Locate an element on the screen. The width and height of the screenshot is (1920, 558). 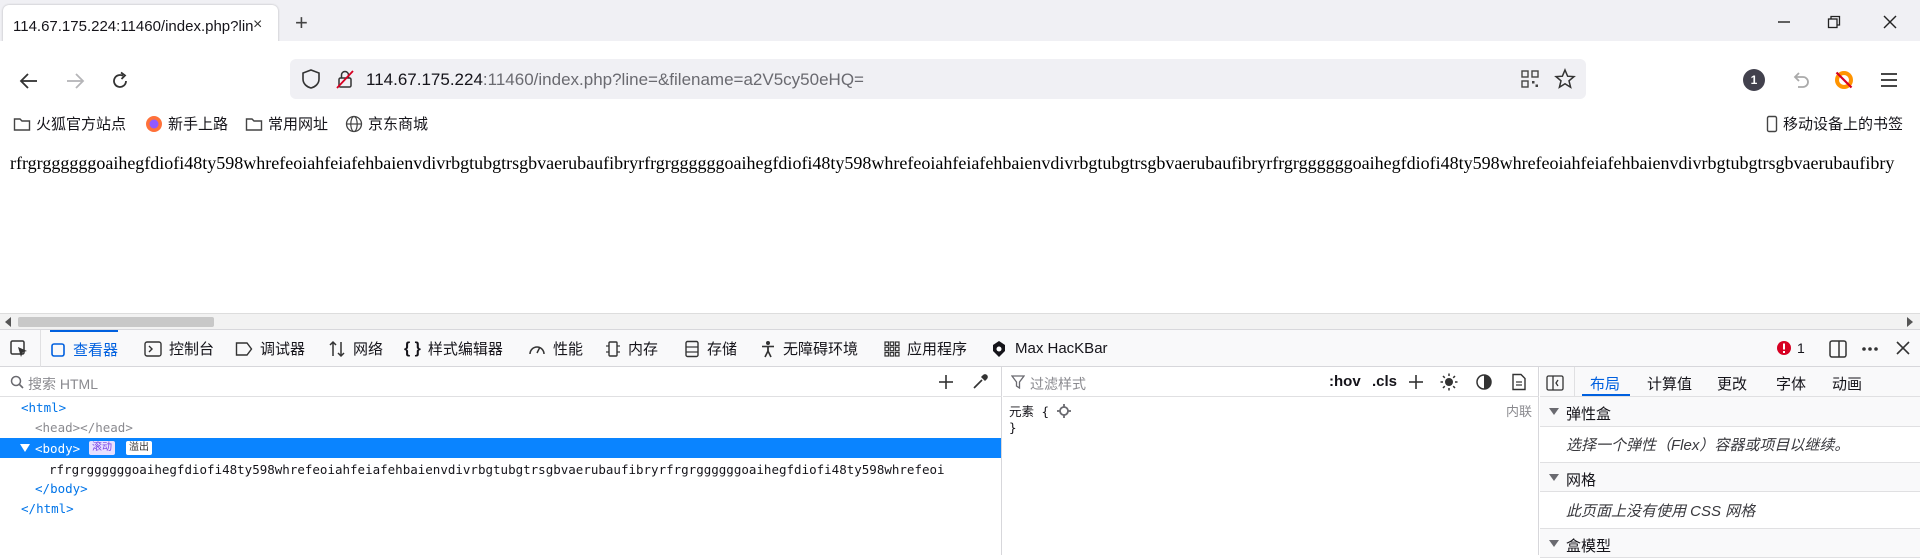
tab-style-editor: { } 样式编辑器 is located at coordinates (453, 348).